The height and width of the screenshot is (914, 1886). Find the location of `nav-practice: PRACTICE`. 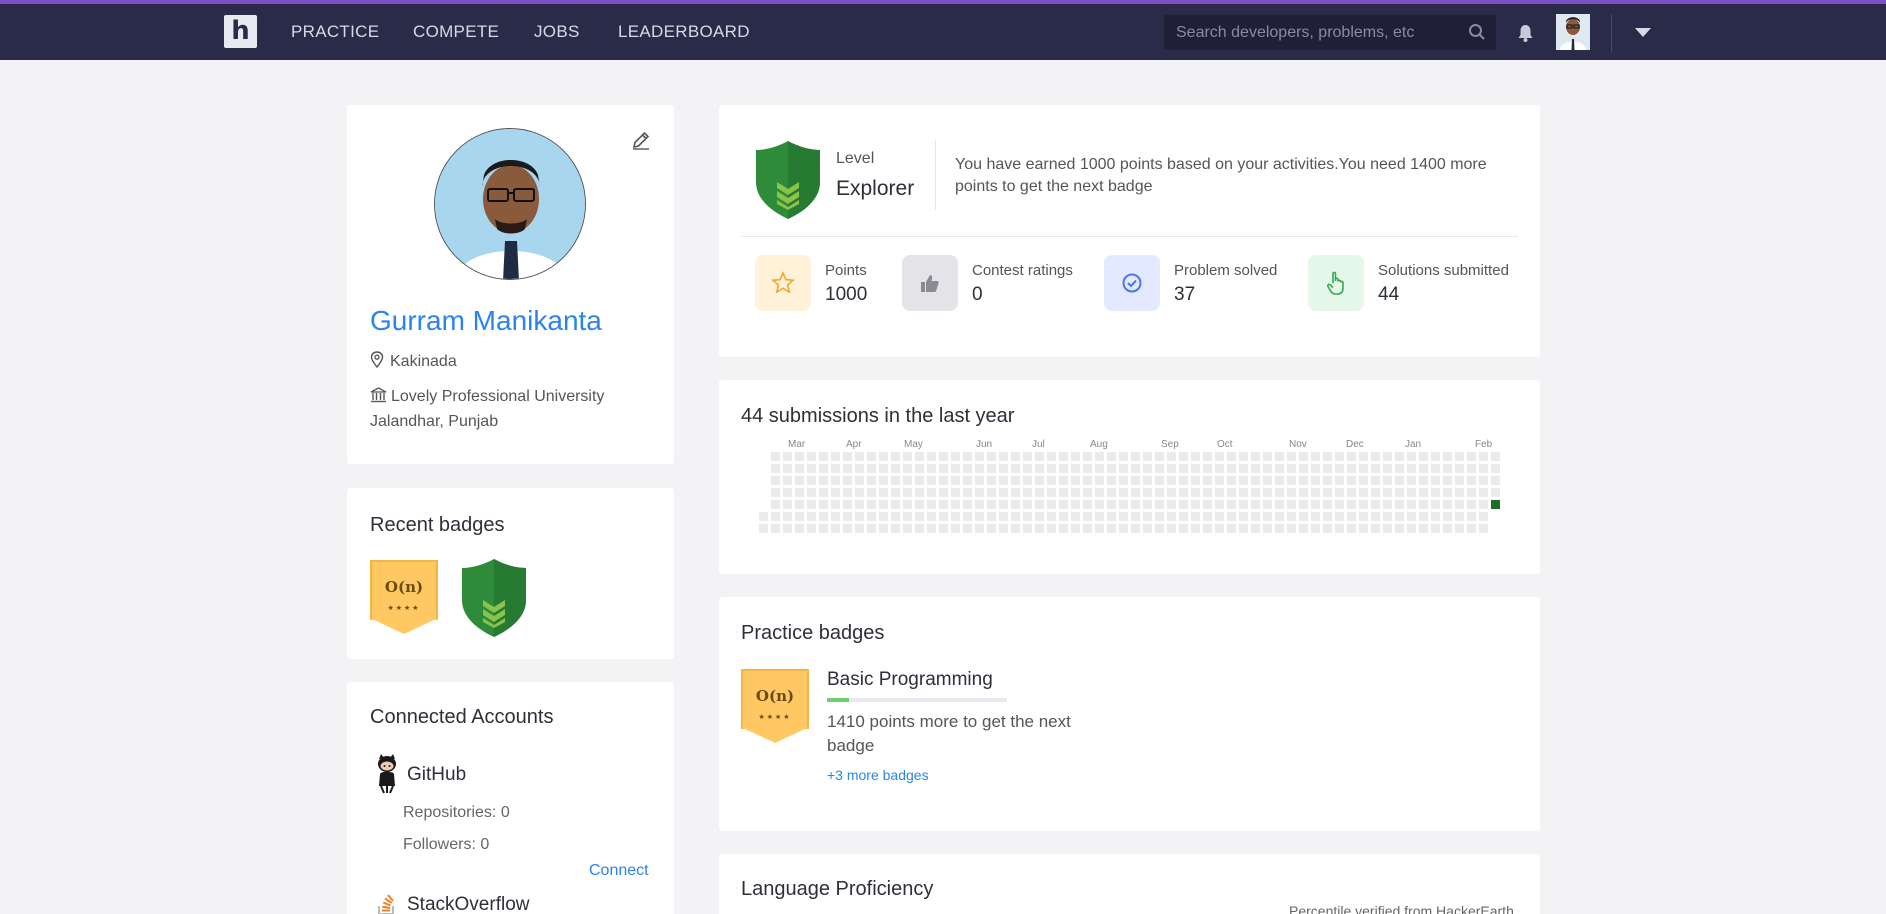

nav-practice: PRACTICE is located at coordinates (335, 32).